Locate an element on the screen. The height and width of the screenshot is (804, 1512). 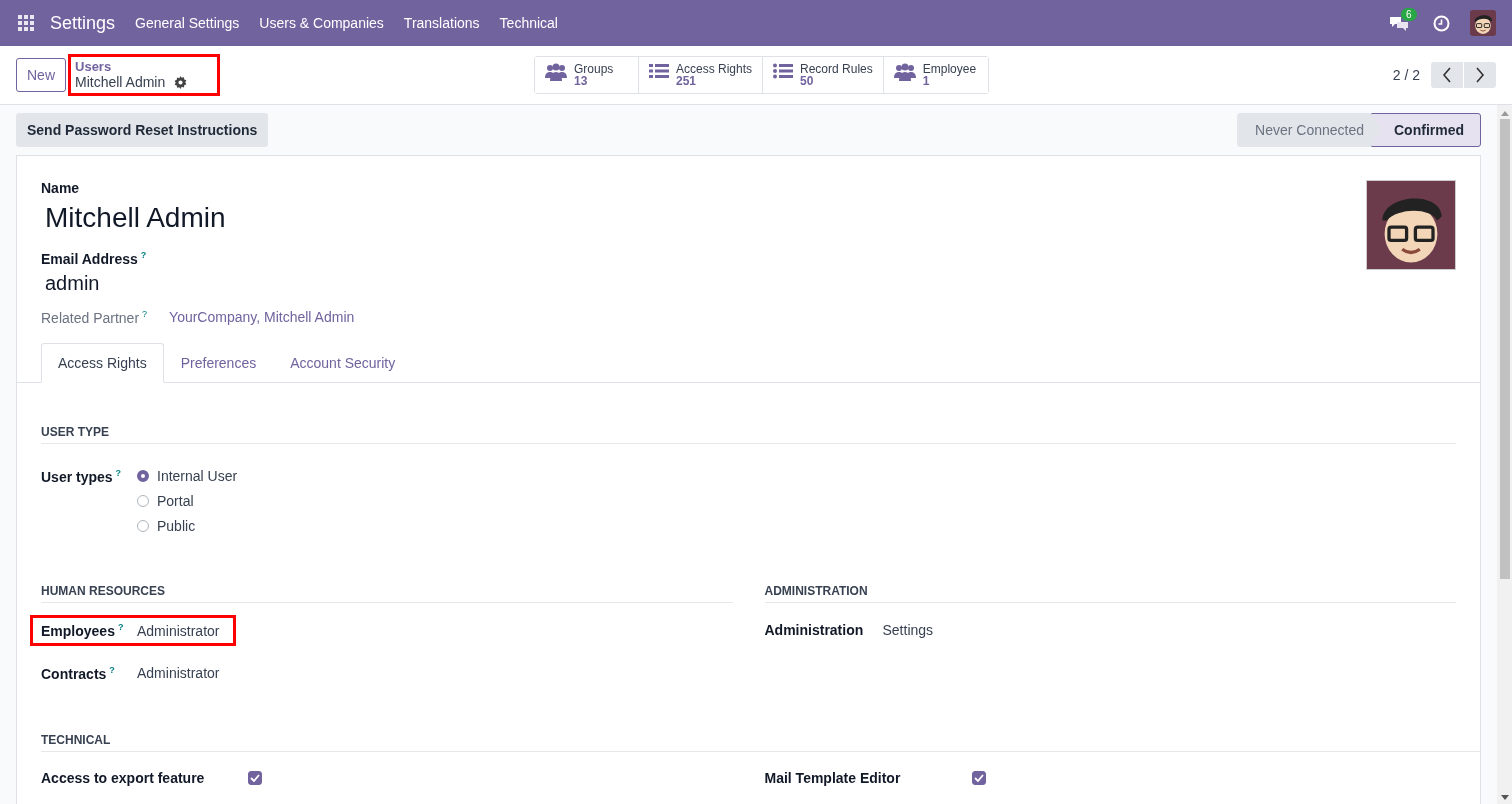
menu-item: Technical is located at coordinates (528, 23).